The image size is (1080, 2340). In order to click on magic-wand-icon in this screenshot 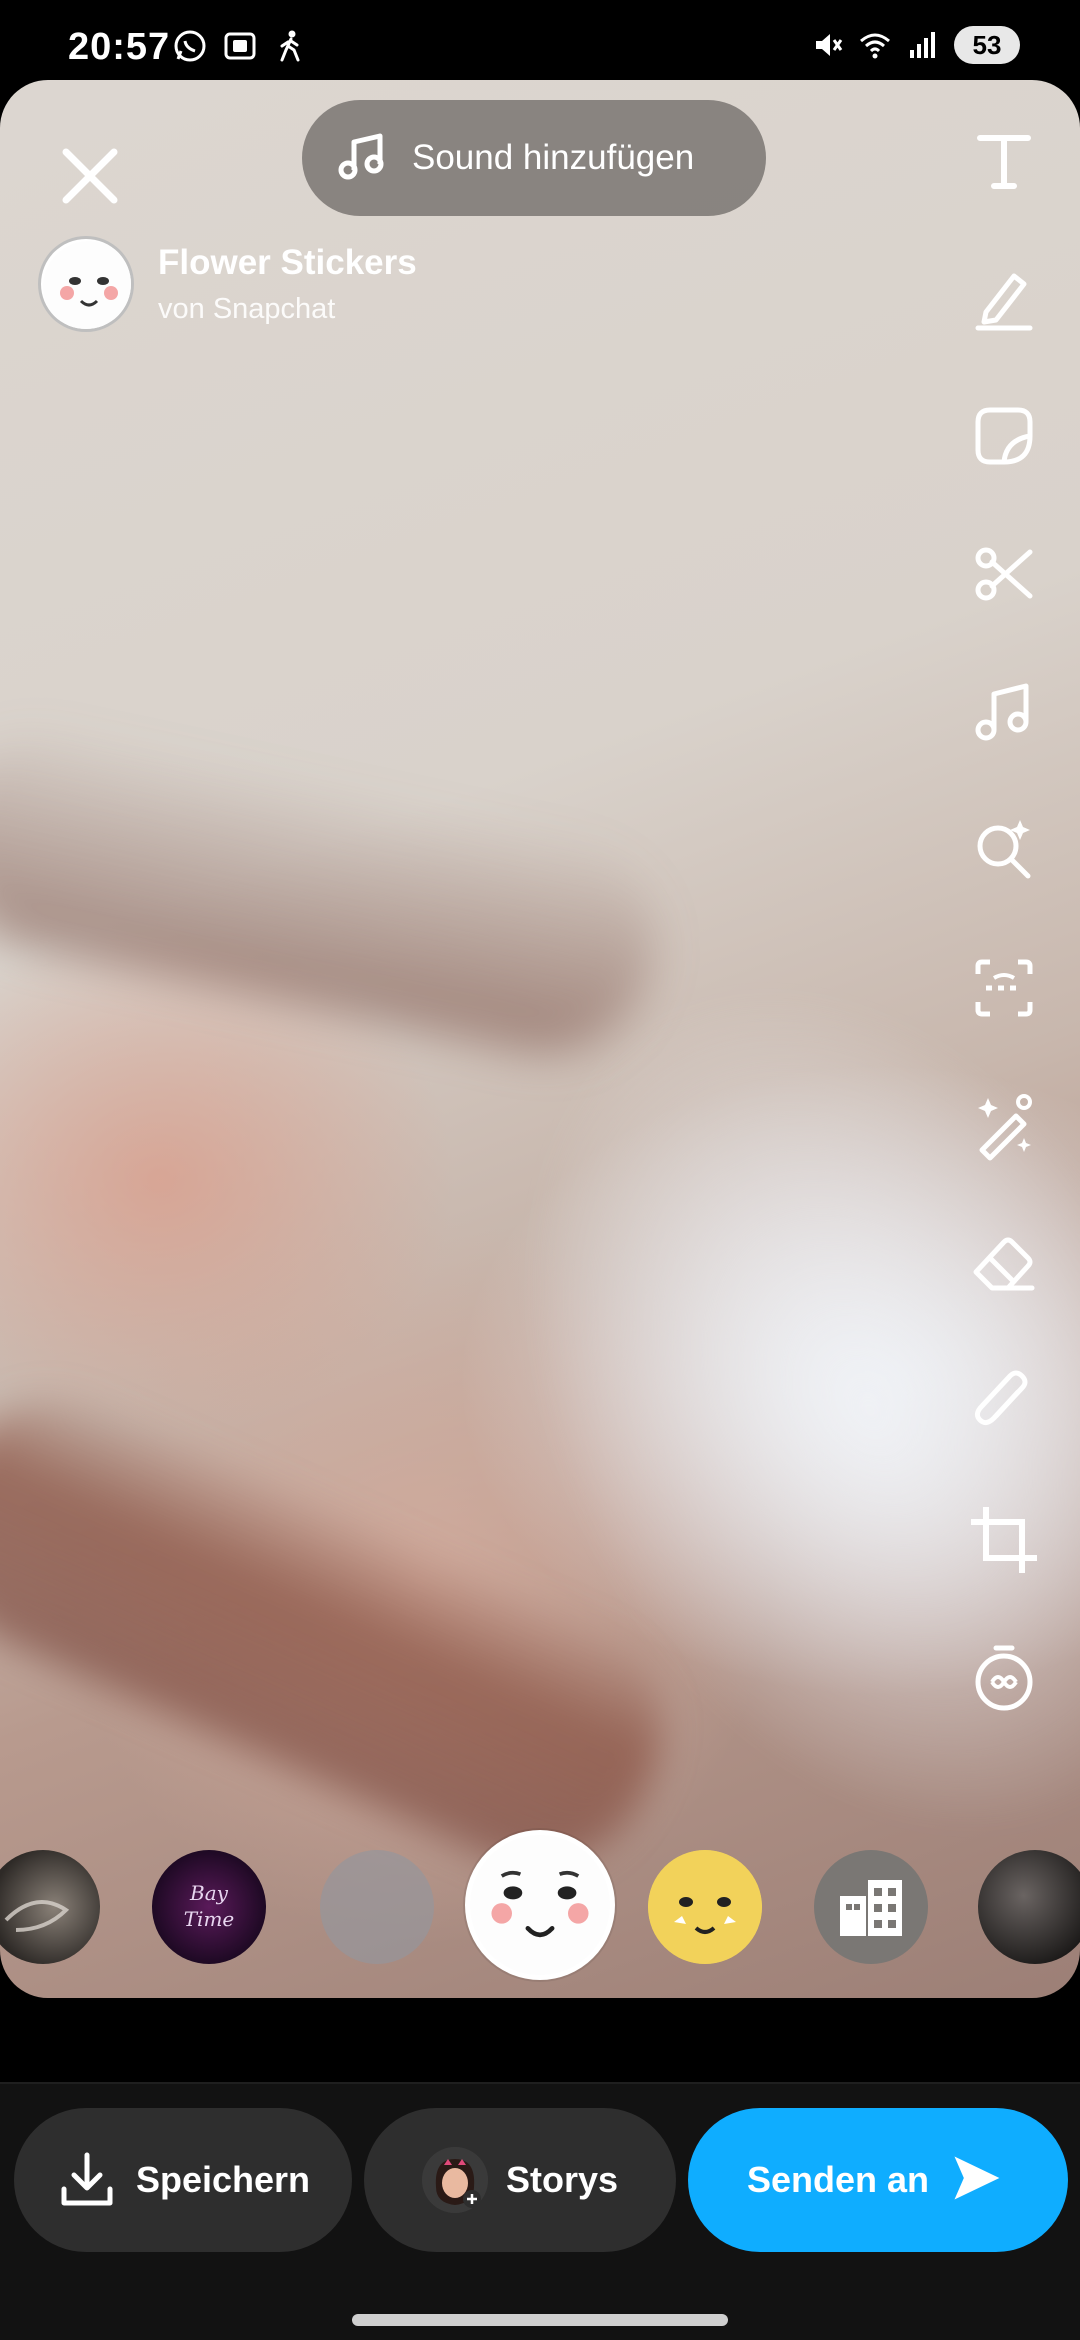, I will do `click(1005, 1127)`.